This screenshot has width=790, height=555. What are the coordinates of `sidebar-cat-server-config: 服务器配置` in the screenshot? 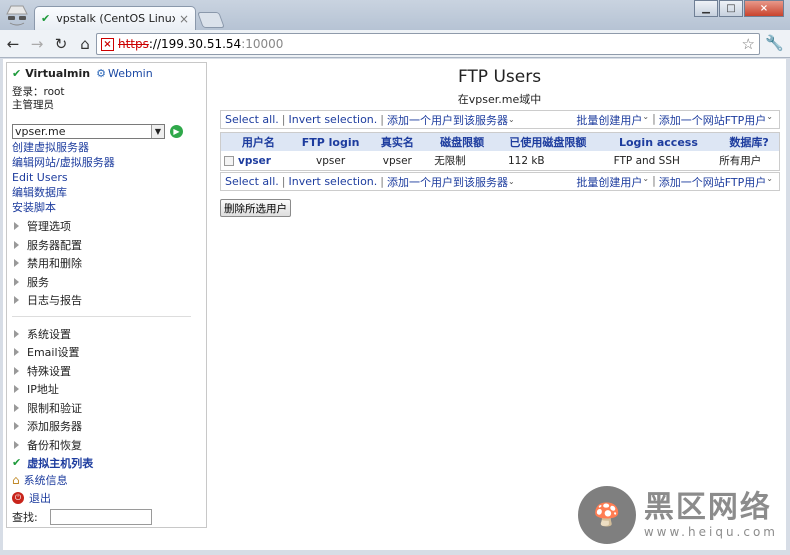 It's located at (106, 245).